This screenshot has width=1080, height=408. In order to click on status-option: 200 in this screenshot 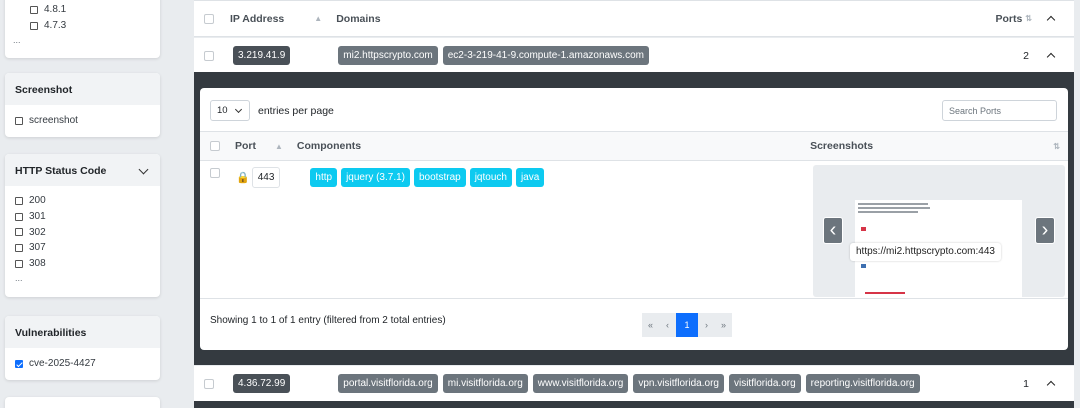, I will do `click(82, 201)`.